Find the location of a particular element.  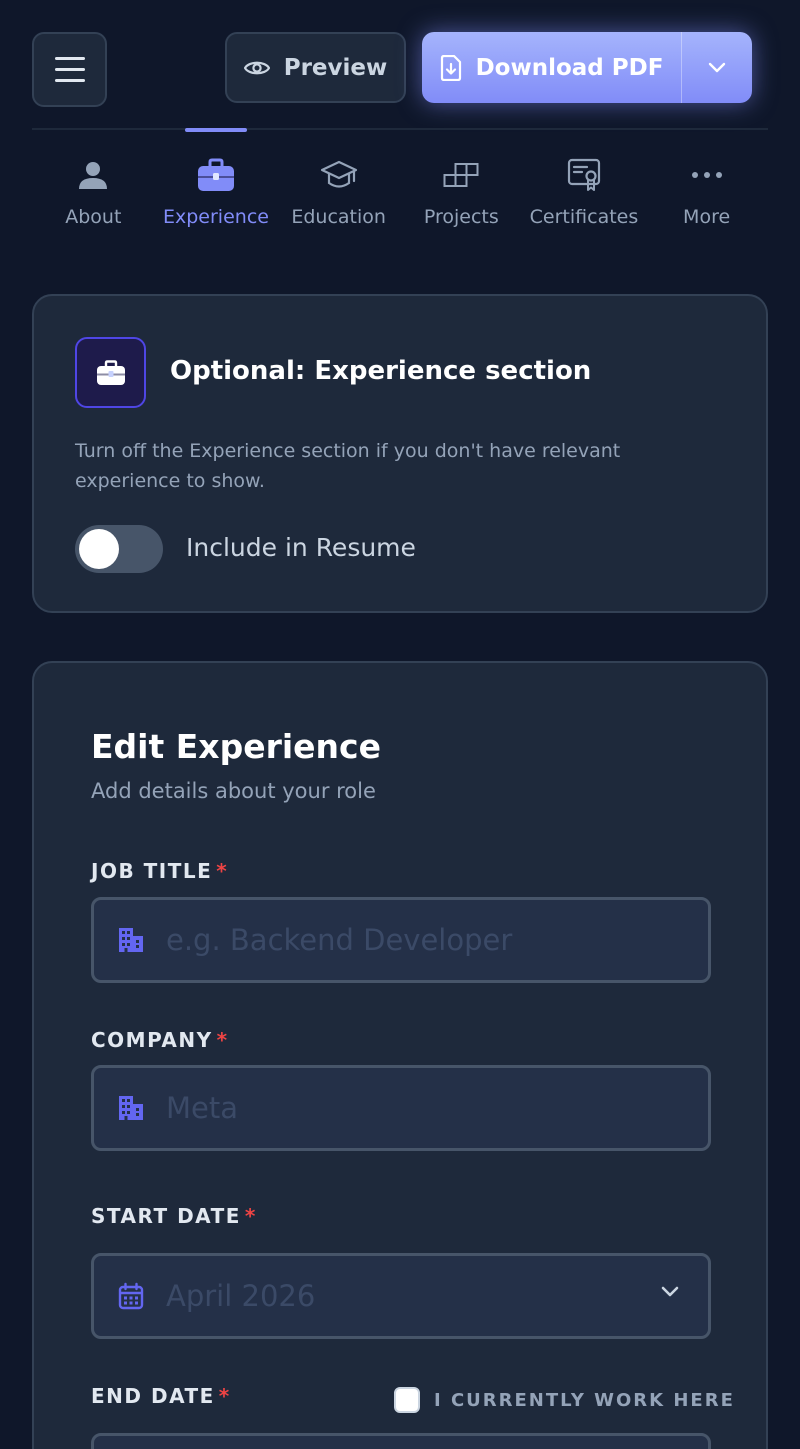

eye-icon is located at coordinates (256, 67).